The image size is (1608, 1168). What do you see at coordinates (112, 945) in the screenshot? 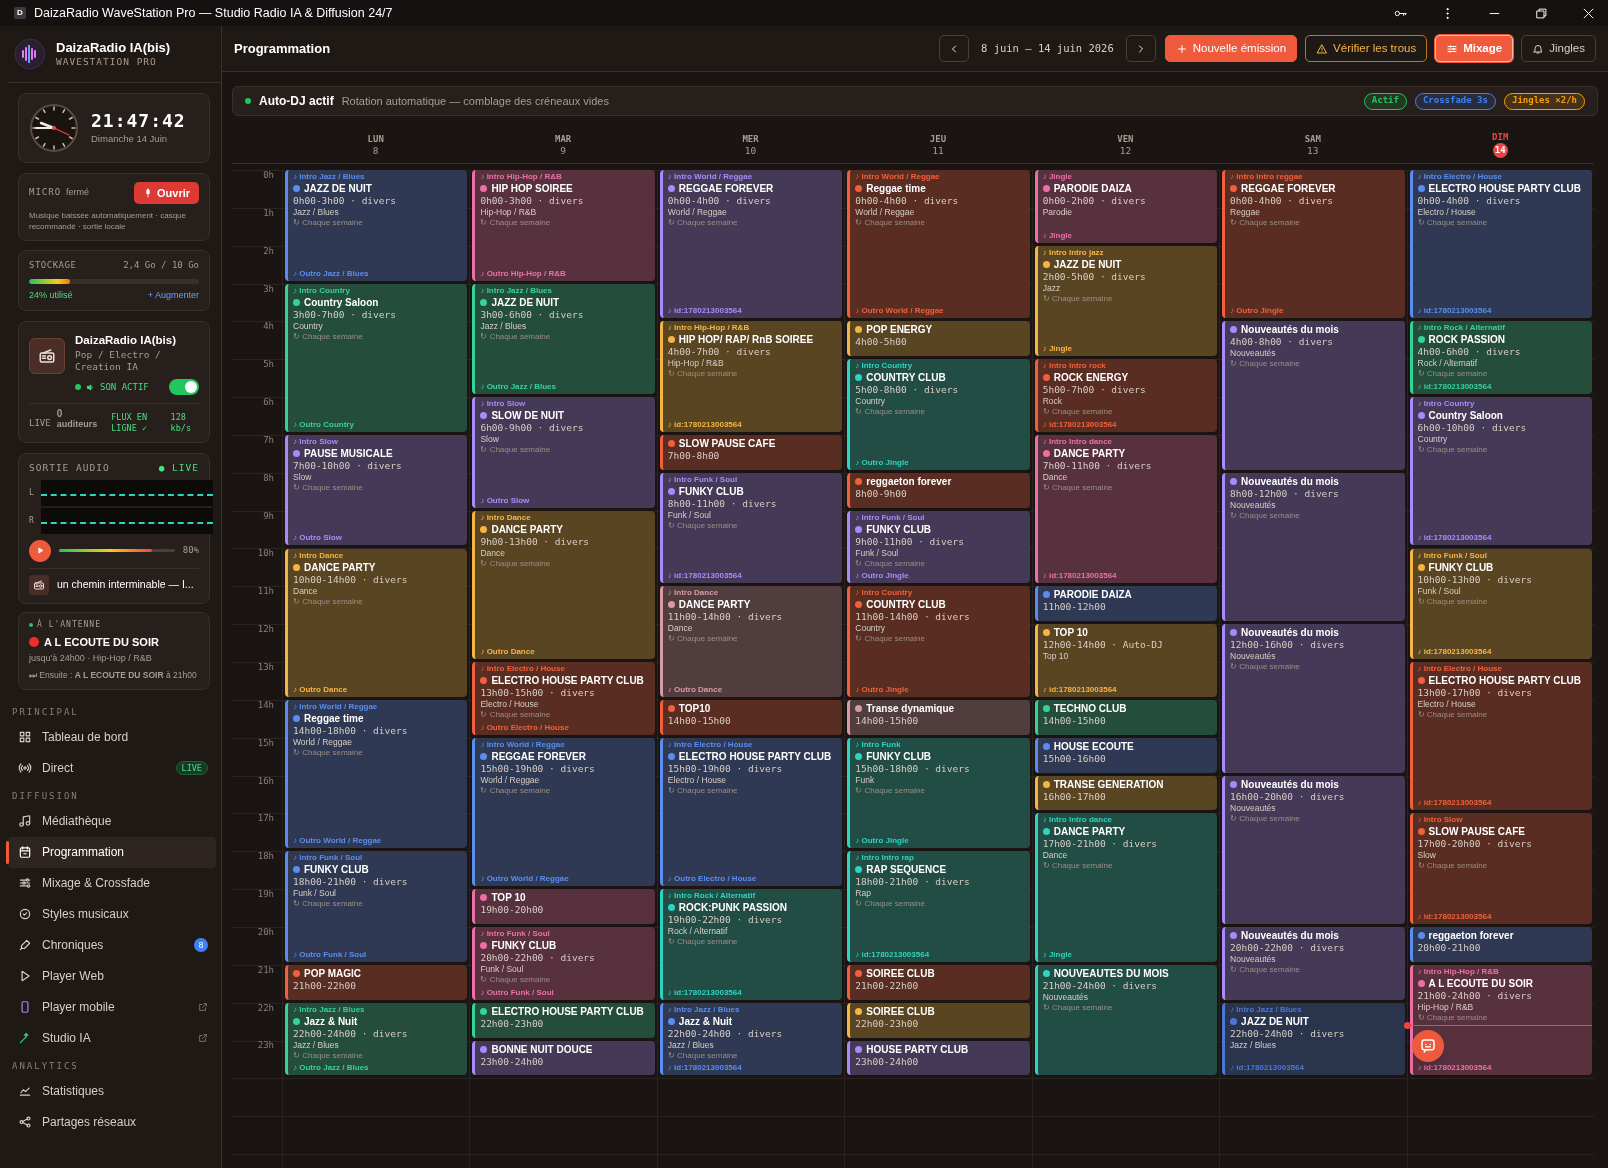
I see `nav-item: Chroniques 8` at bounding box center [112, 945].